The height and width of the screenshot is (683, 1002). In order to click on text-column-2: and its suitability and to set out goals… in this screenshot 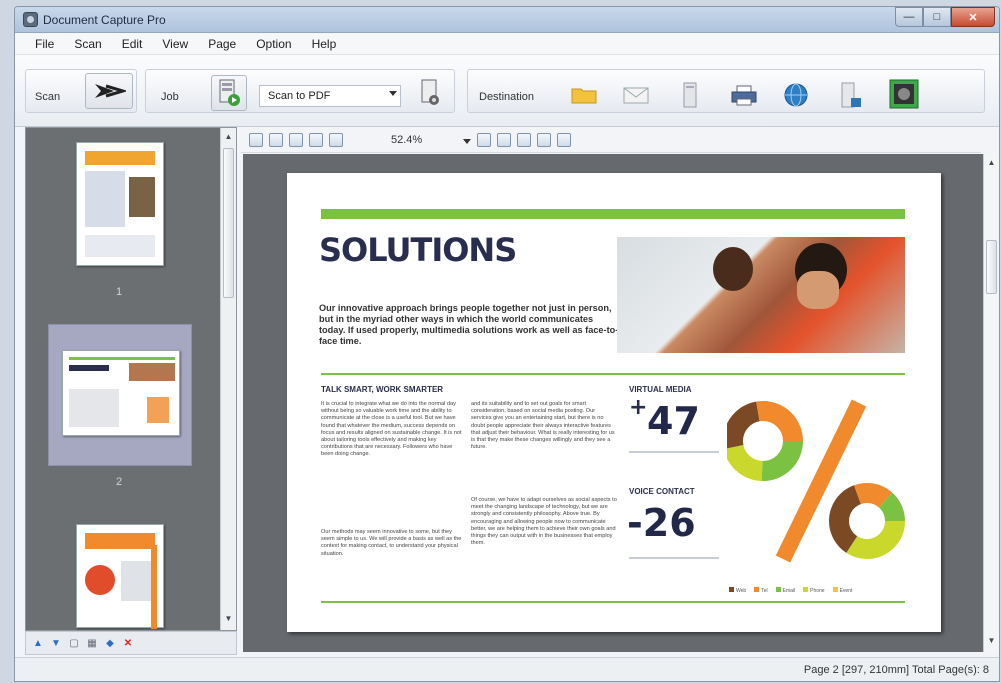, I will do `click(543, 426)`.